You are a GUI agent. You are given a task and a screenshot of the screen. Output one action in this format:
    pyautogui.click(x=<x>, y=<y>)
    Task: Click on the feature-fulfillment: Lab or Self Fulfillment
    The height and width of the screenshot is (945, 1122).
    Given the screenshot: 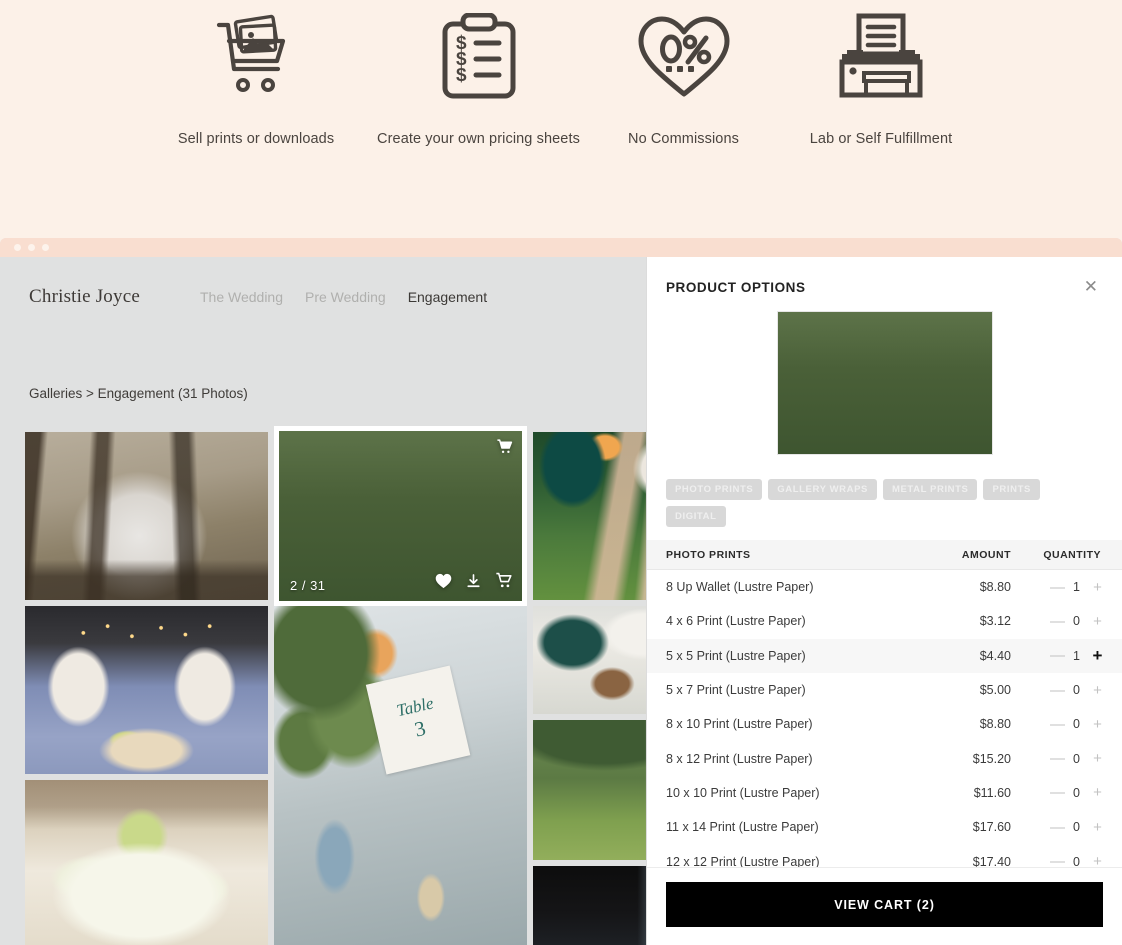 What is the action you would take?
    pyautogui.click(x=881, y=76)
    